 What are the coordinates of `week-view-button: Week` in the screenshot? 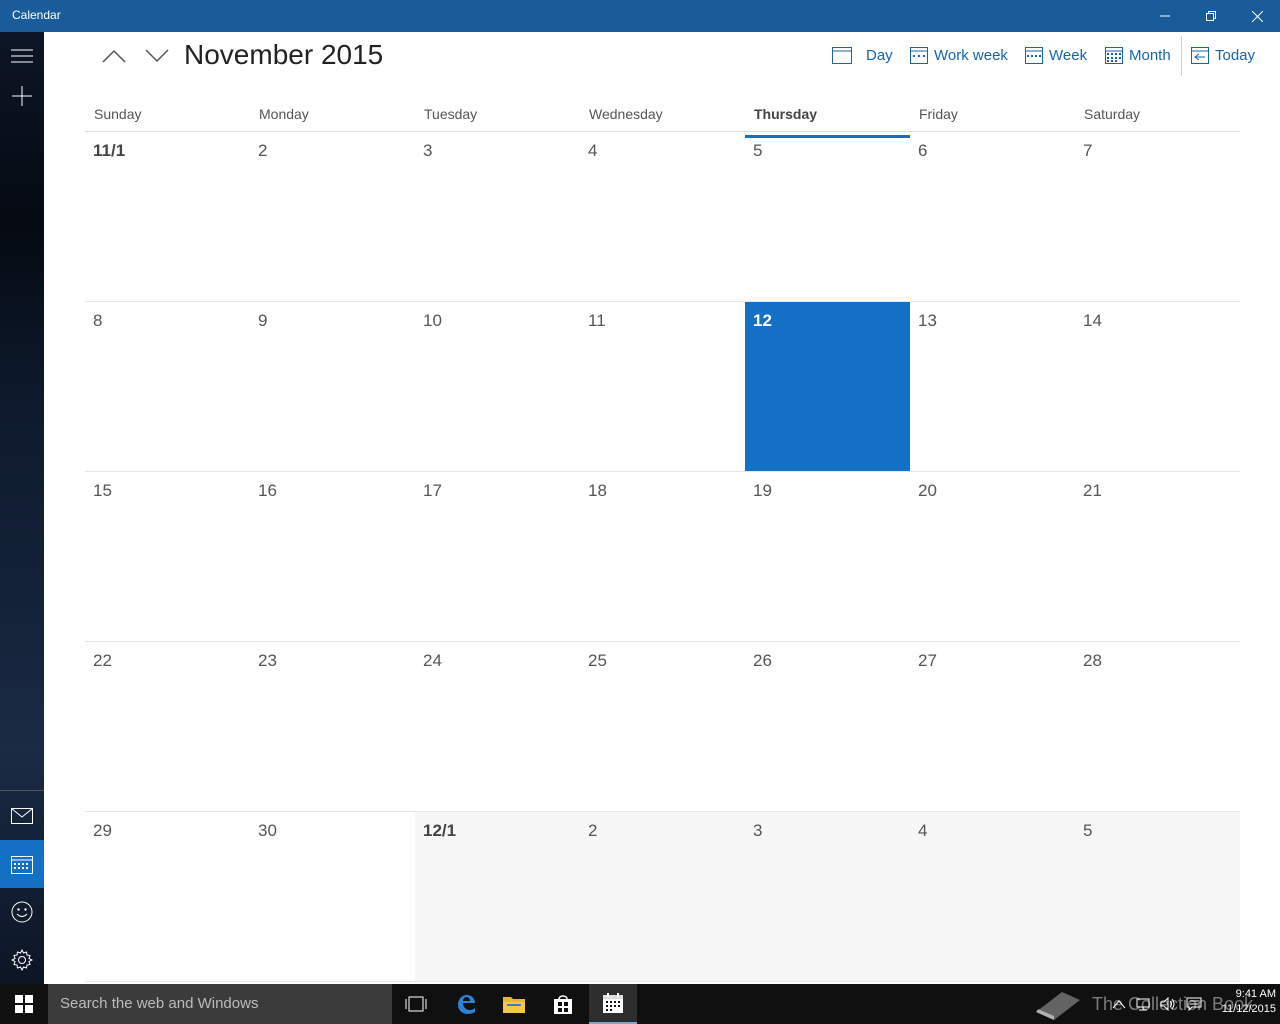 It's located at (1056, 55).